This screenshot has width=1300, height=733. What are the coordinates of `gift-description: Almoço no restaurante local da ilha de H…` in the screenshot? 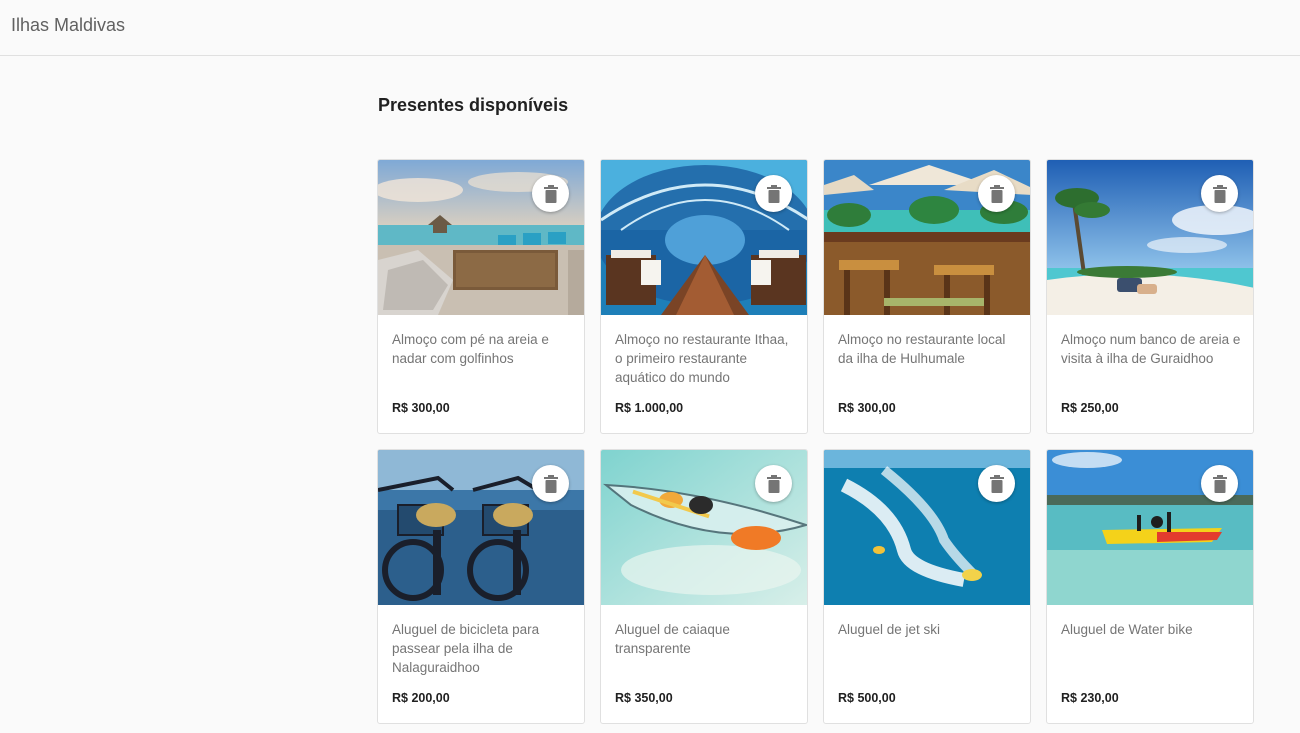 It's located at (922, 349).